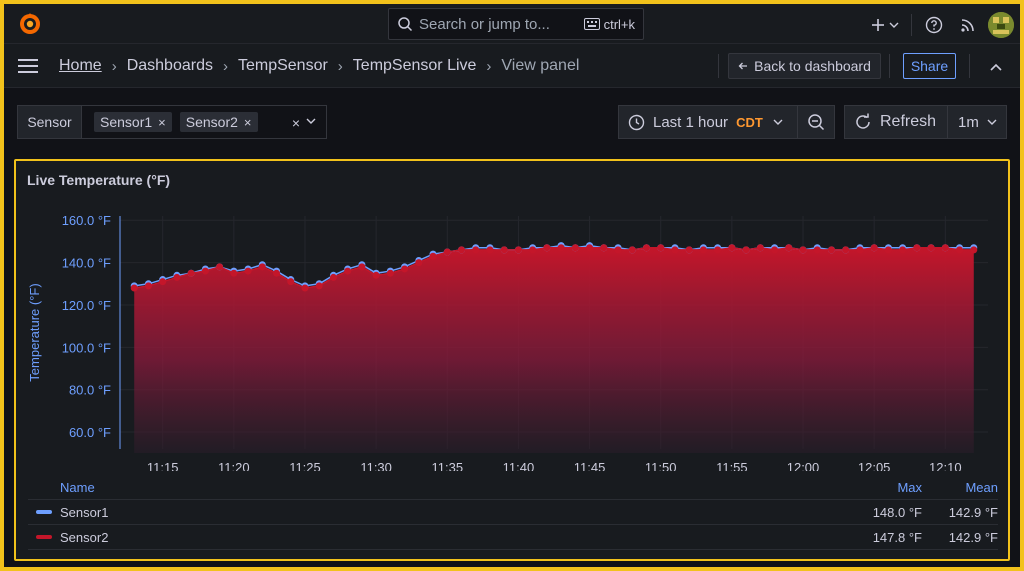 Image resolution: width=1024 pixels, height=571 pixels. What do you see at coordinates (516, 24) in the screenshot?
I see `search-bar: Search or jump to... ctrl+k` at bounding box center [516, 24].